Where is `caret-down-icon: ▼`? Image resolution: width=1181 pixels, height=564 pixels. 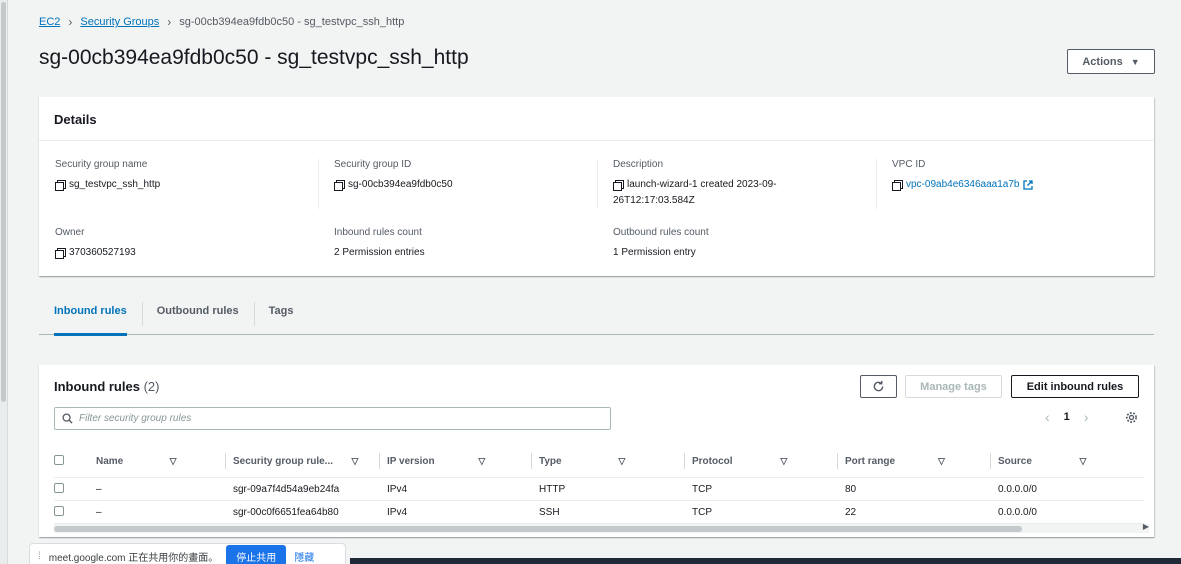 caret-down-icon: ▼ is located at coordinates (1135, 61).